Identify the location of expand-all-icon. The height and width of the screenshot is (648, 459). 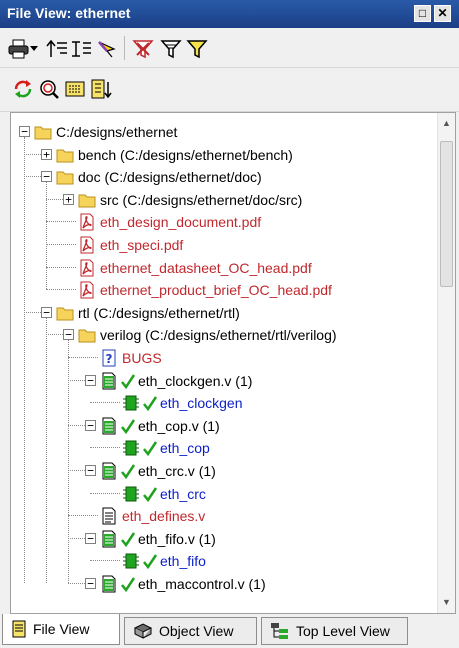
(81, 49).